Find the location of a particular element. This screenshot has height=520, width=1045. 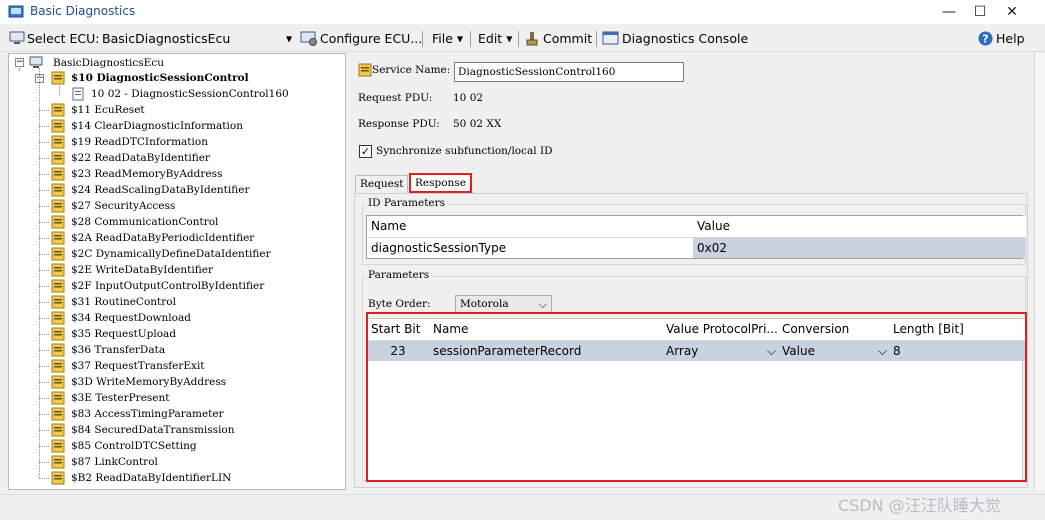

file-menu: File ▼ is located at coordinates (447, 39).